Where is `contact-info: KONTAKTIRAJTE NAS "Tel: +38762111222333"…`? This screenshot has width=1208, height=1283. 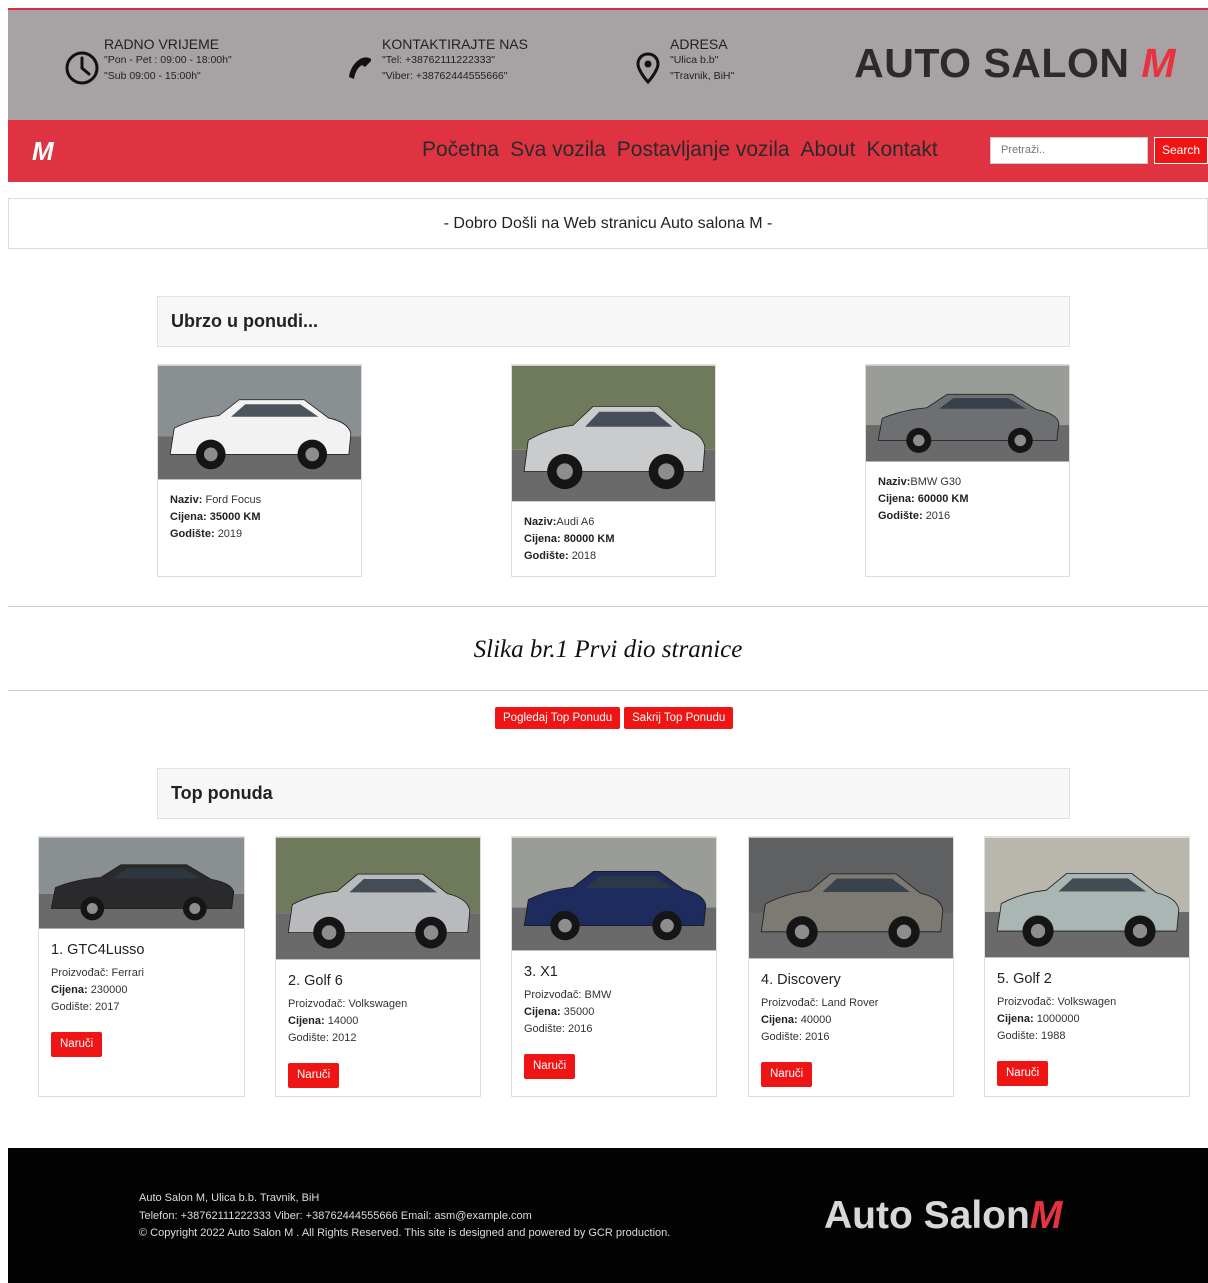 contact-info: KONTAKTIRAJTE NAS "Tel: +38762111222333"… is located at coordinates (435, 61).